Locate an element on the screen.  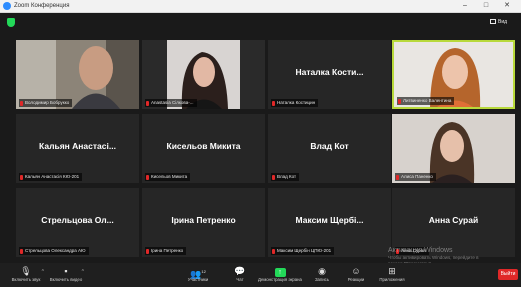
participant-name-tag: Стрельцова Олександра АЮ is located at coordinates (54, 251).